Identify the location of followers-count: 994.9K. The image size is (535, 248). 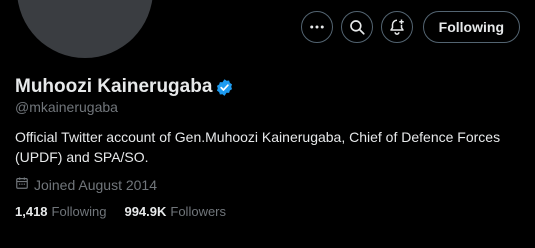
(145, 211).